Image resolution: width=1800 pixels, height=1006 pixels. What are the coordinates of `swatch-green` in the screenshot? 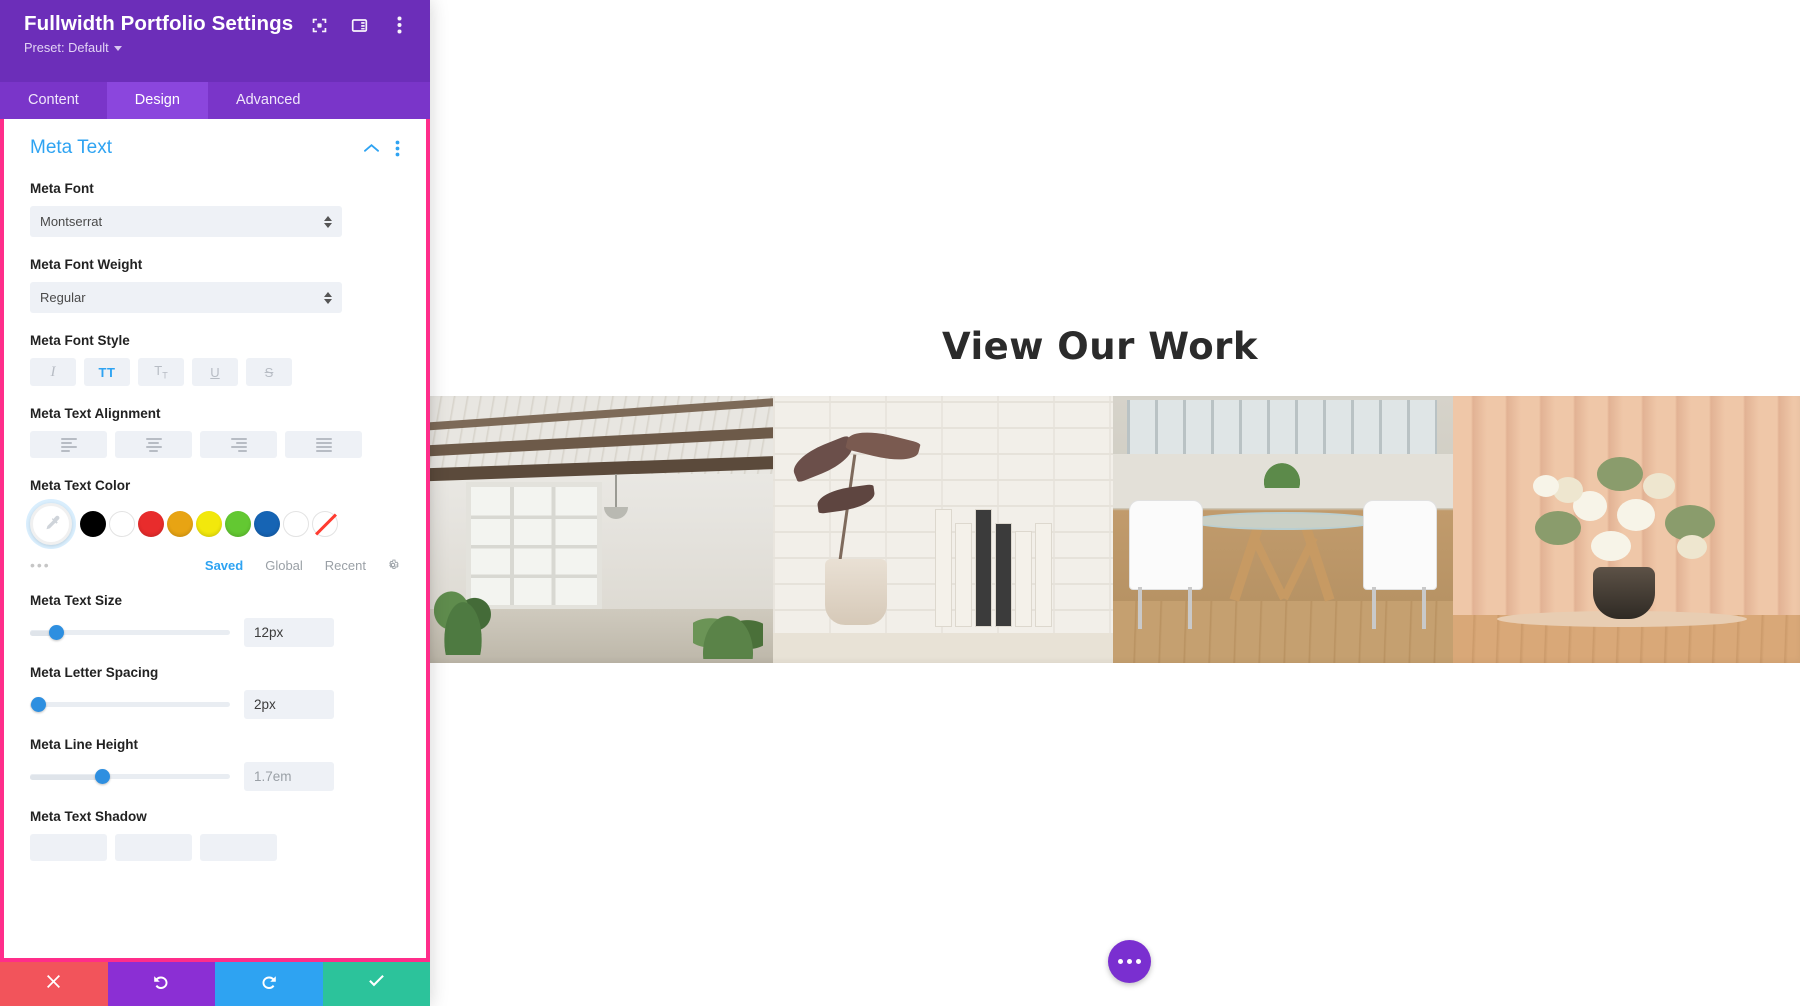 It's located at (238, 524).